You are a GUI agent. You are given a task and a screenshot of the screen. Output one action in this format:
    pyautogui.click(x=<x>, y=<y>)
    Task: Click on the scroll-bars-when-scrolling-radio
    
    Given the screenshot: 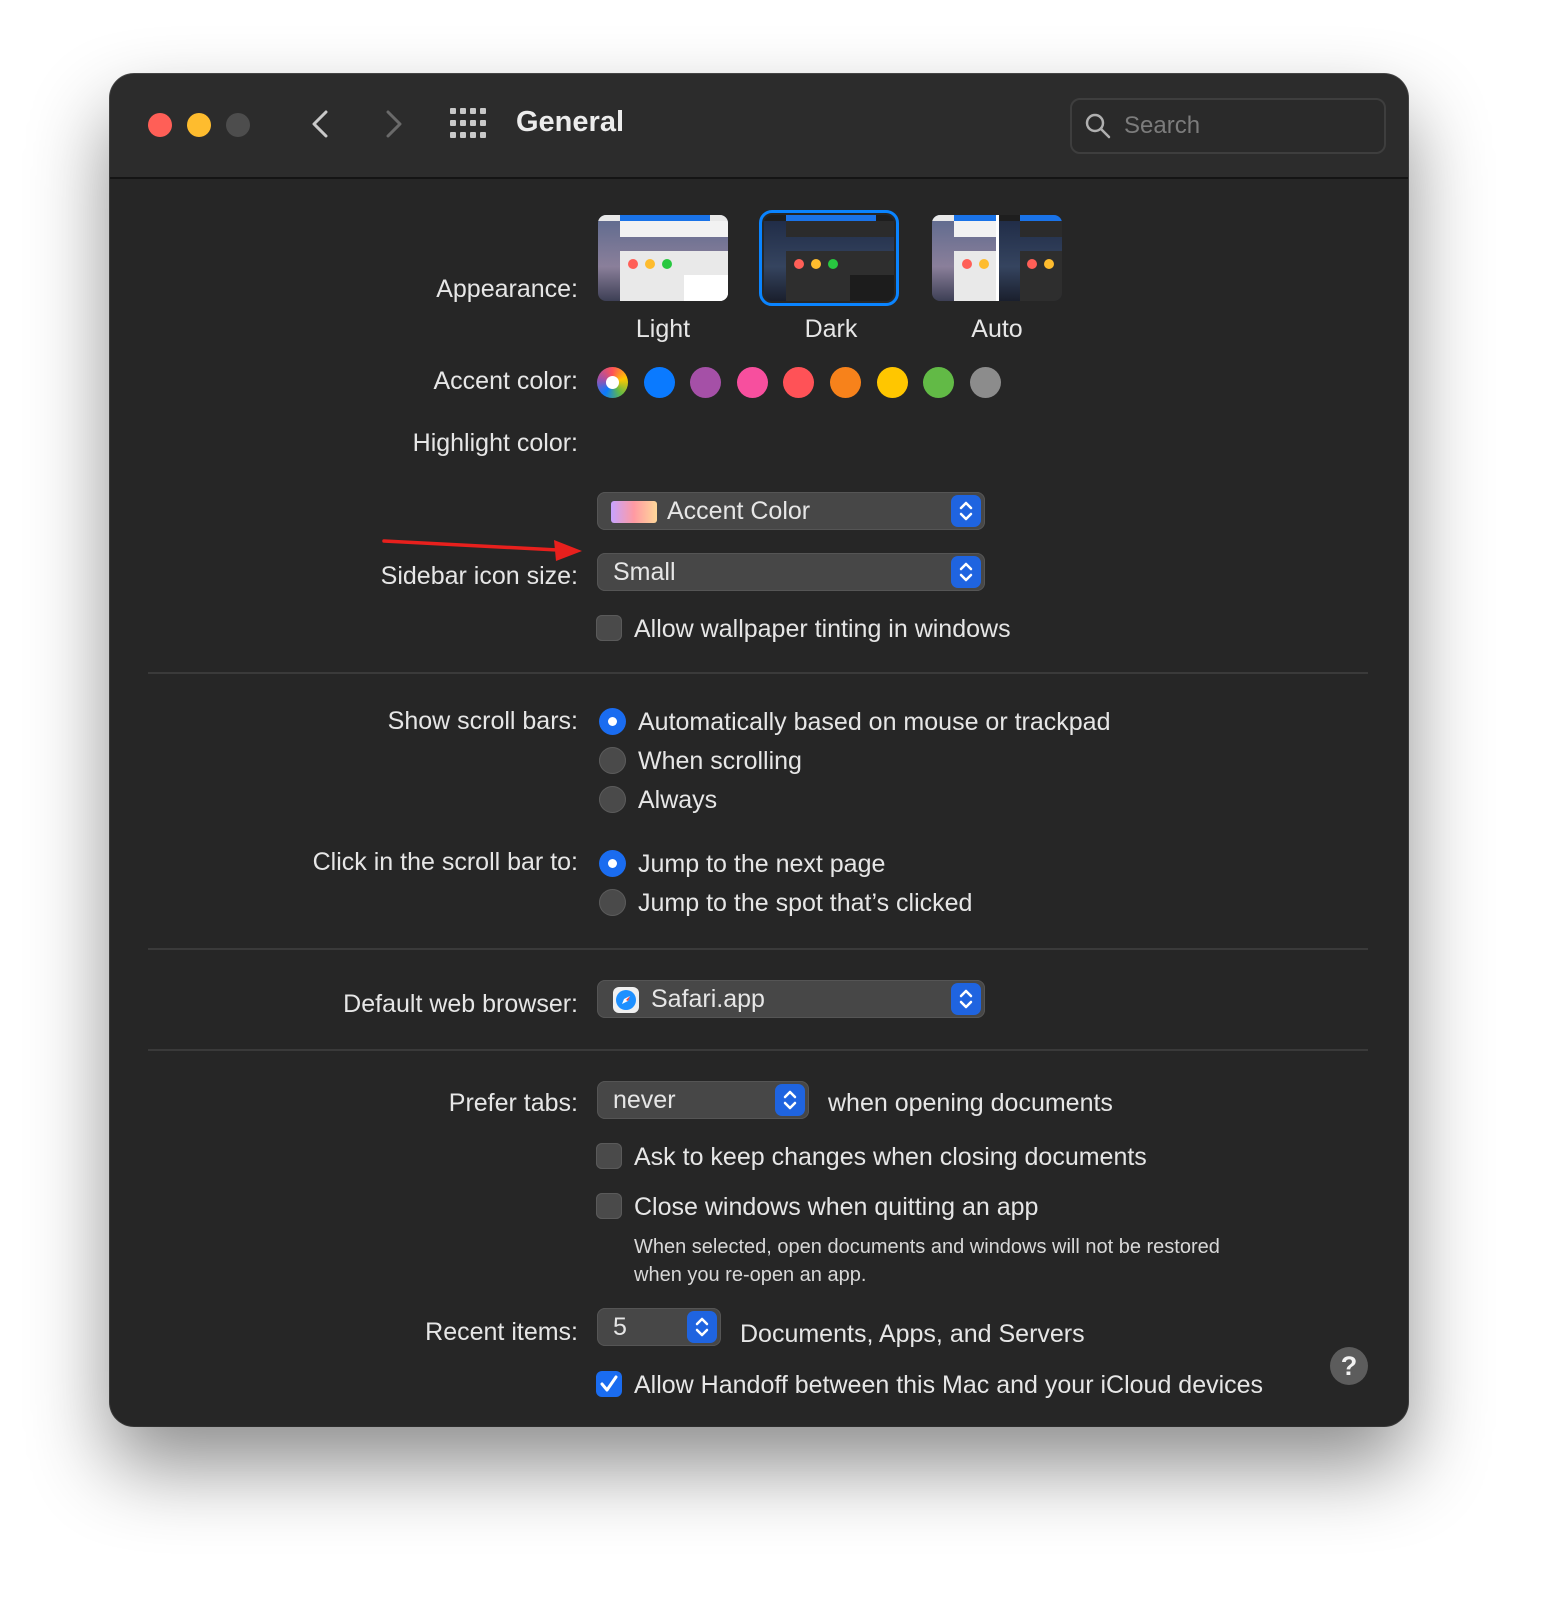 What is the action you would take?
    pyautogui.click(x=612, y=760)
    